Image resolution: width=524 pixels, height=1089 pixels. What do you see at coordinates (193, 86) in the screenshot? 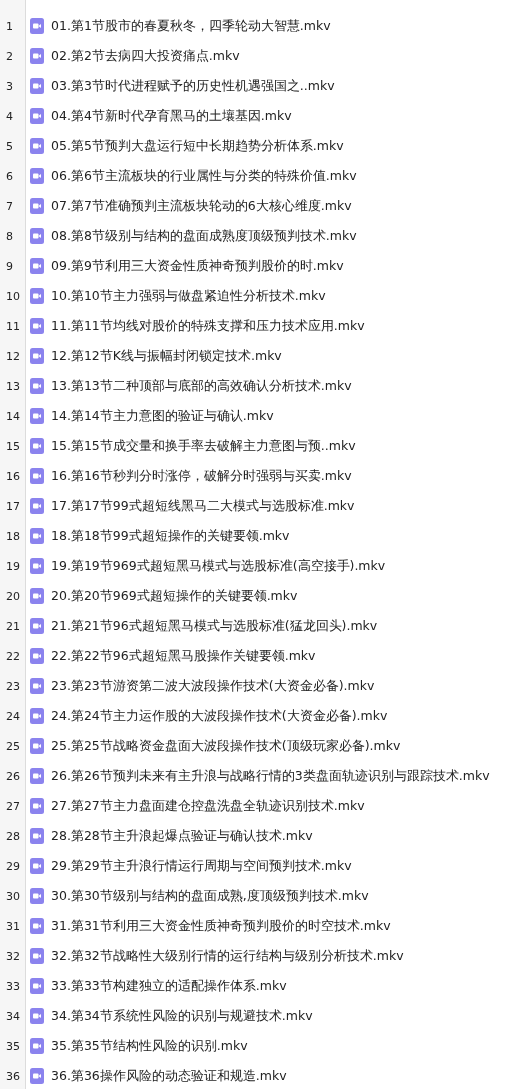
I see `file-name: 03.第3节时代进程赋予的历史性机遇强国之..mkv` at bounding box center [193, 86].